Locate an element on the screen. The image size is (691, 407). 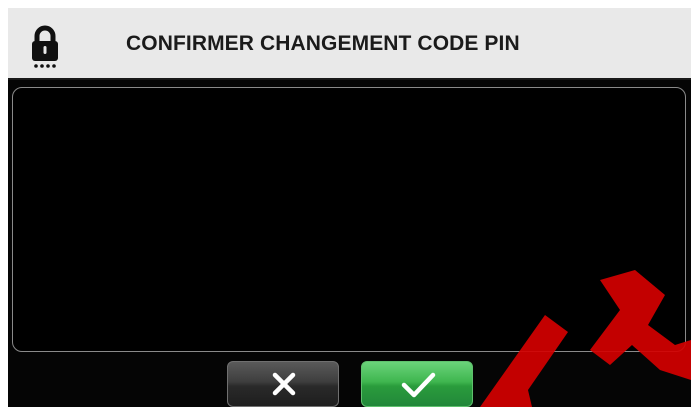
cancel-button is located at coordinates (283, 384).